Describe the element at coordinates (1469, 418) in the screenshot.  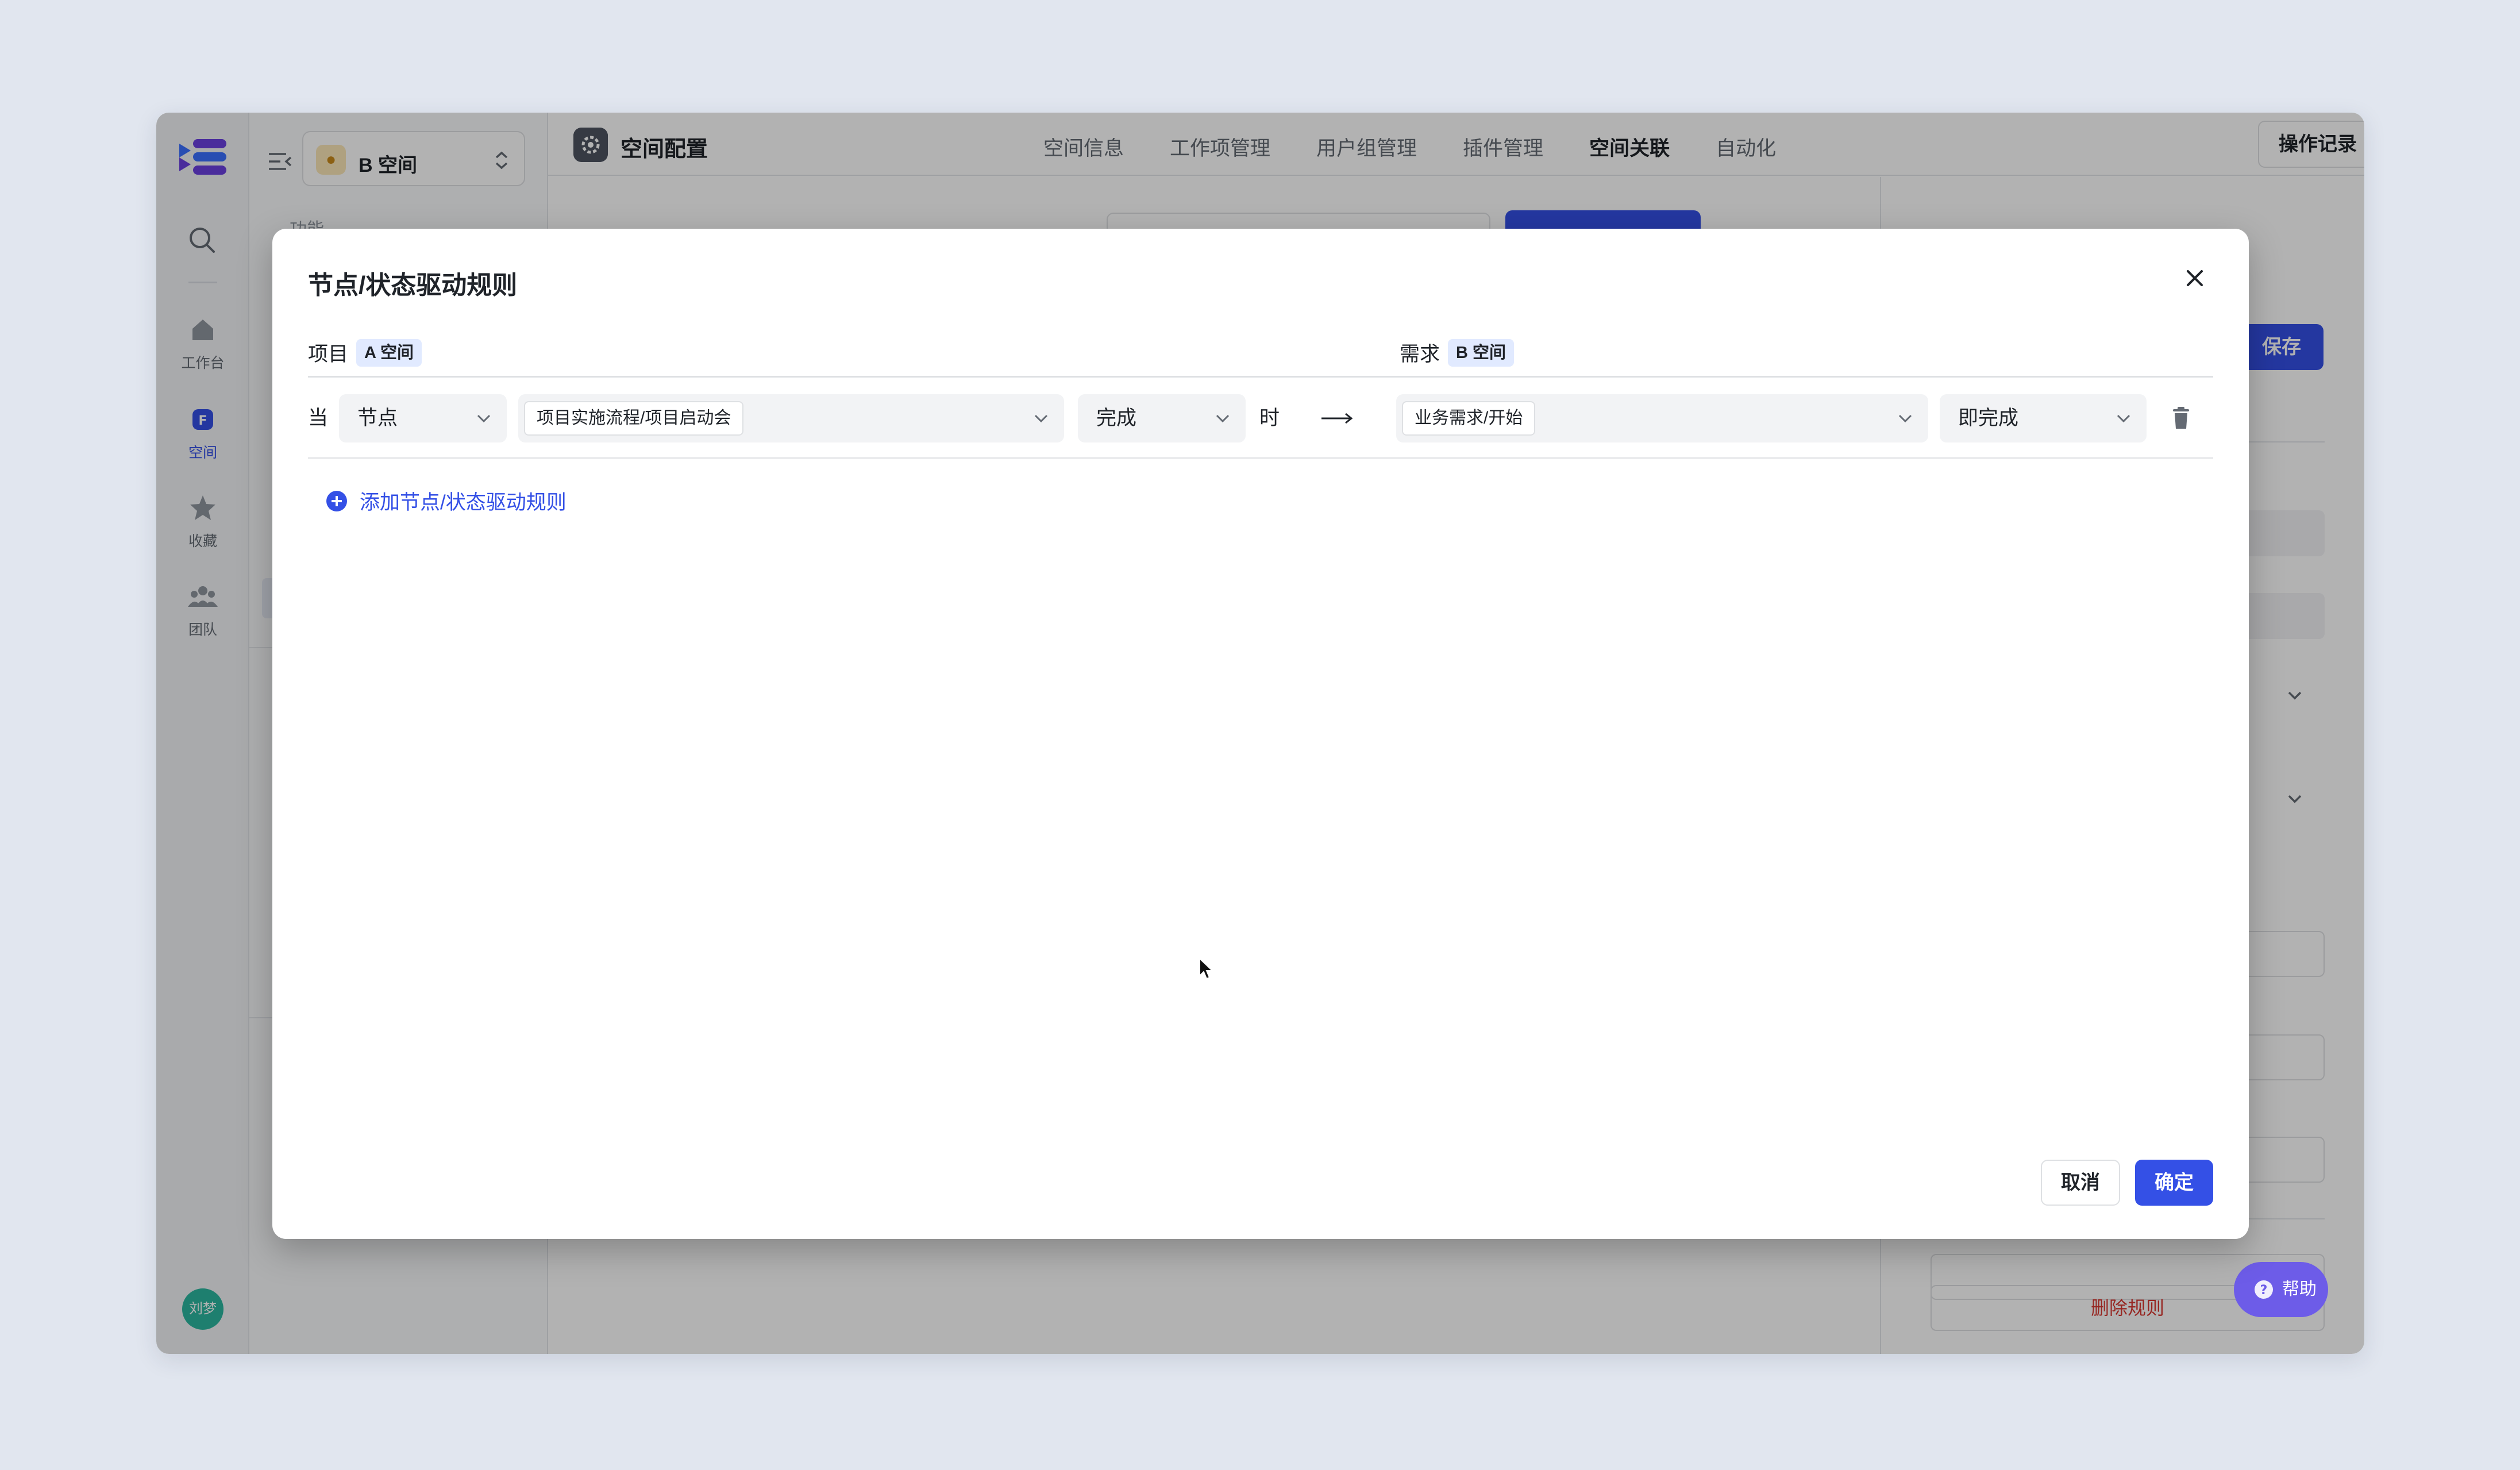
I see `target-node-chip: 业务需求/开始` at that location.